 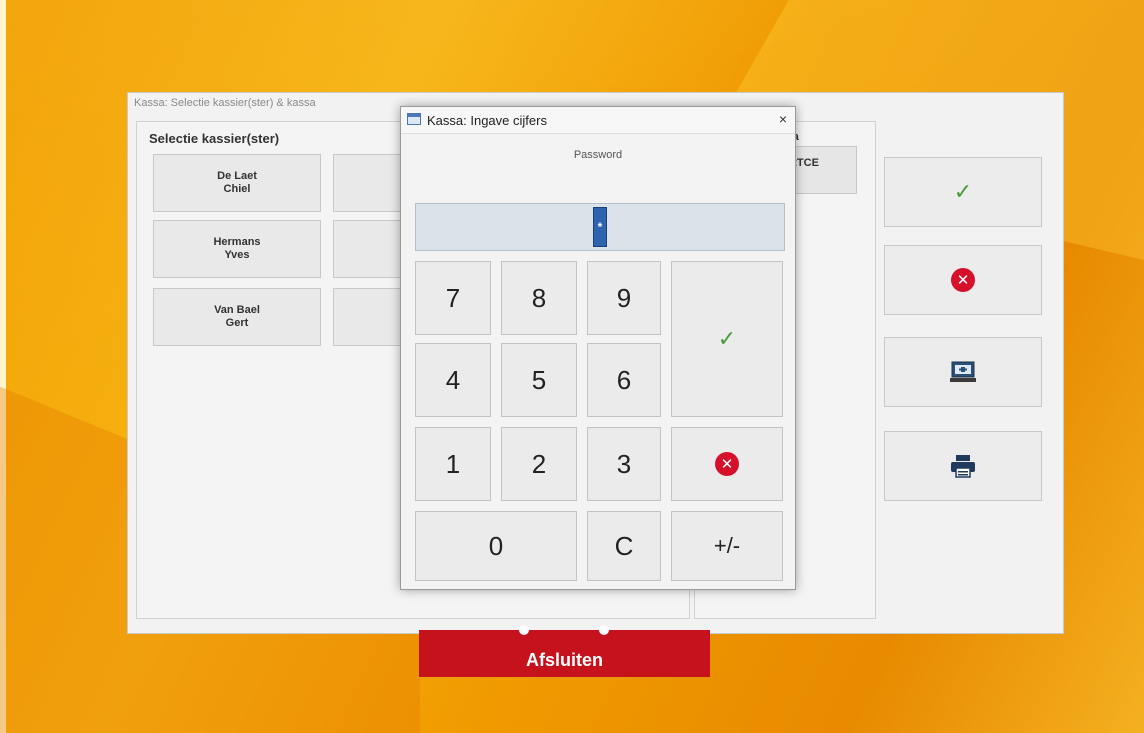 I want to click on key-1: 1, so click(x=453, y=464).